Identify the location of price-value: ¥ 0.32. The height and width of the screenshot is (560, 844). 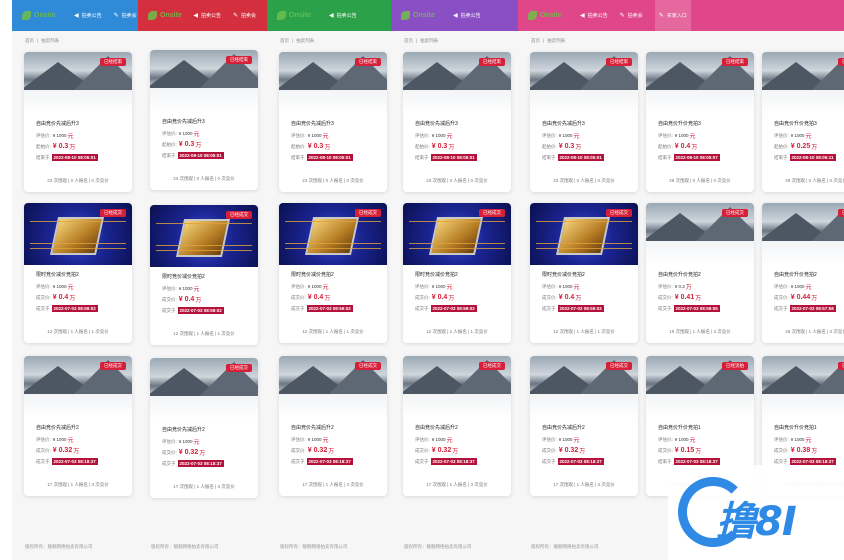
(188, 452).